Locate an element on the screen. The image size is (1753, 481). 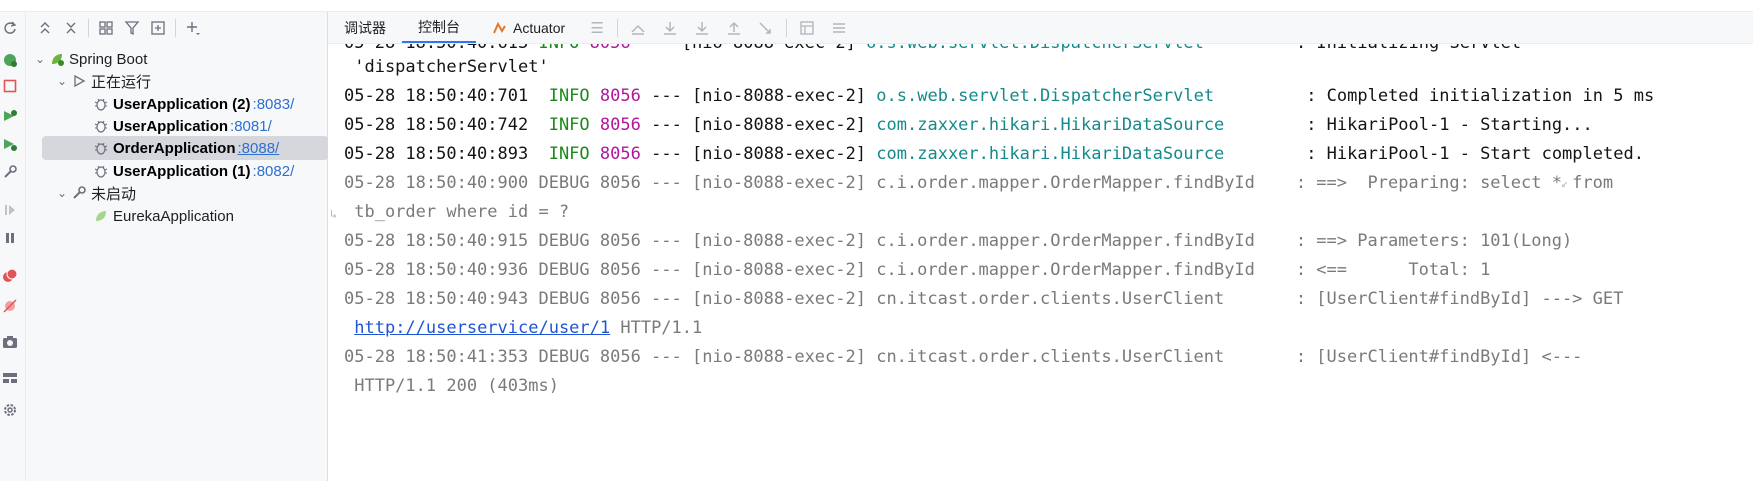
breakpoints-icon is located at coordinates (10, 276).